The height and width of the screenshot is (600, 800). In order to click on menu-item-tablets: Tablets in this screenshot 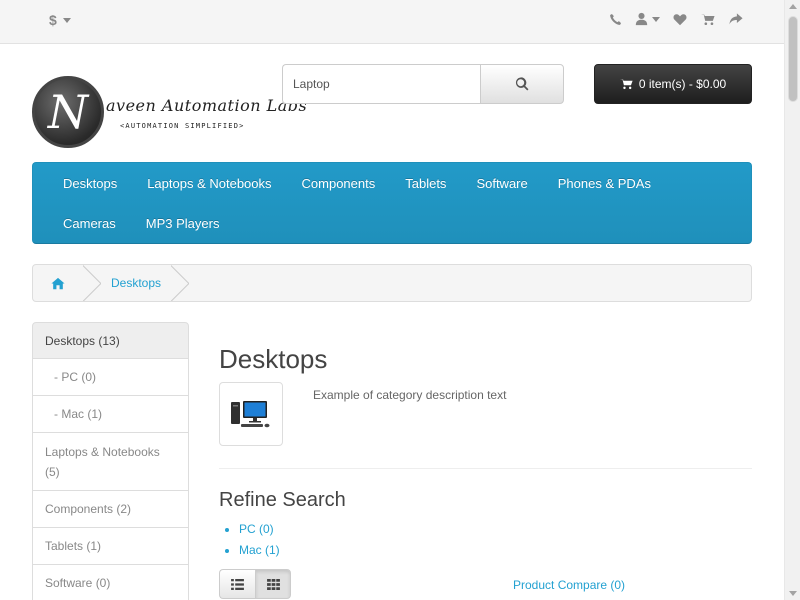, I will do `click(425, 183)`.